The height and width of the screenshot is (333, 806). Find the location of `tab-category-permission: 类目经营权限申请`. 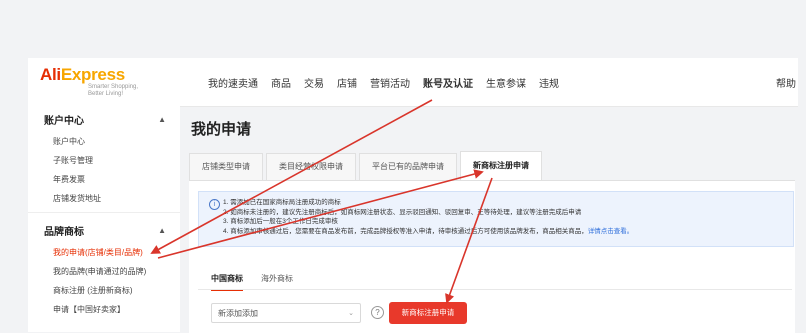

tab-category-permission: 类目经营权限申请 is located at coordinates (311, 166).